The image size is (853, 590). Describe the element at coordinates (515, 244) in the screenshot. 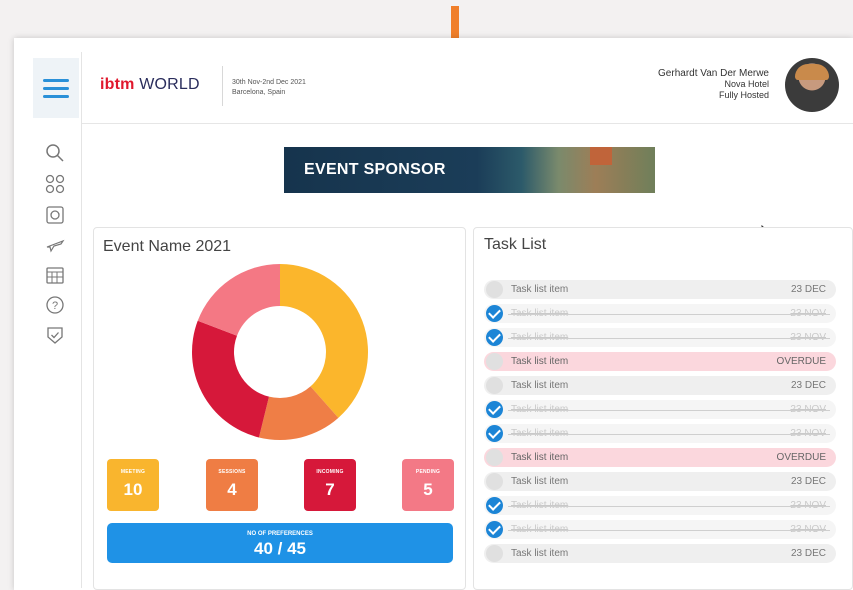

I see `task-list-title: Task List` at that location.